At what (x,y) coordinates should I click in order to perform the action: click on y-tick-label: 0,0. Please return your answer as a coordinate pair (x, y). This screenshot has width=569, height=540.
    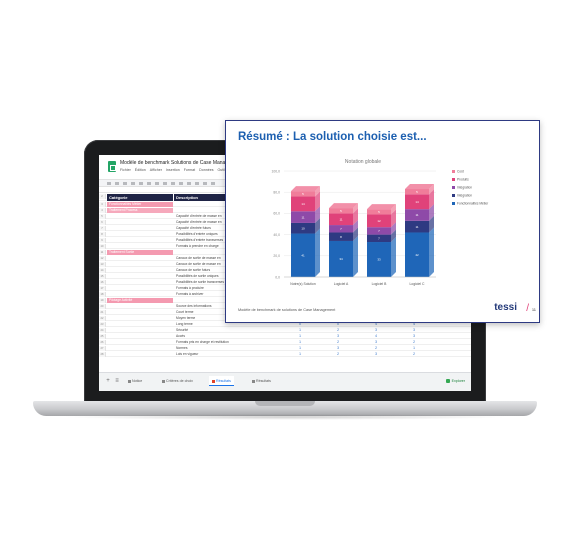
    Looking at the image, I should click on (277, 277).